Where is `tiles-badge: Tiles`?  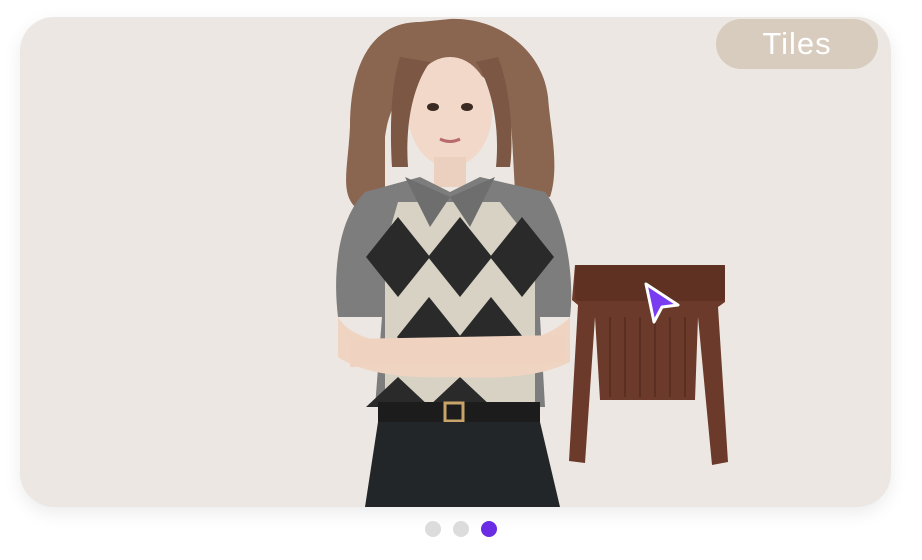 tiles-badge: Tiles is located at coordinates (797, 44).